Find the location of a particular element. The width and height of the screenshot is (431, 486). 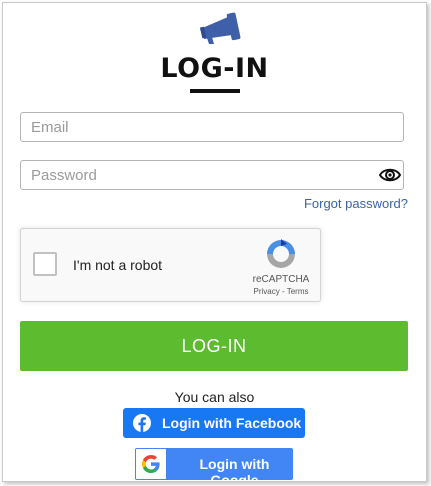

google-icon is located at coordinates (151, 464).